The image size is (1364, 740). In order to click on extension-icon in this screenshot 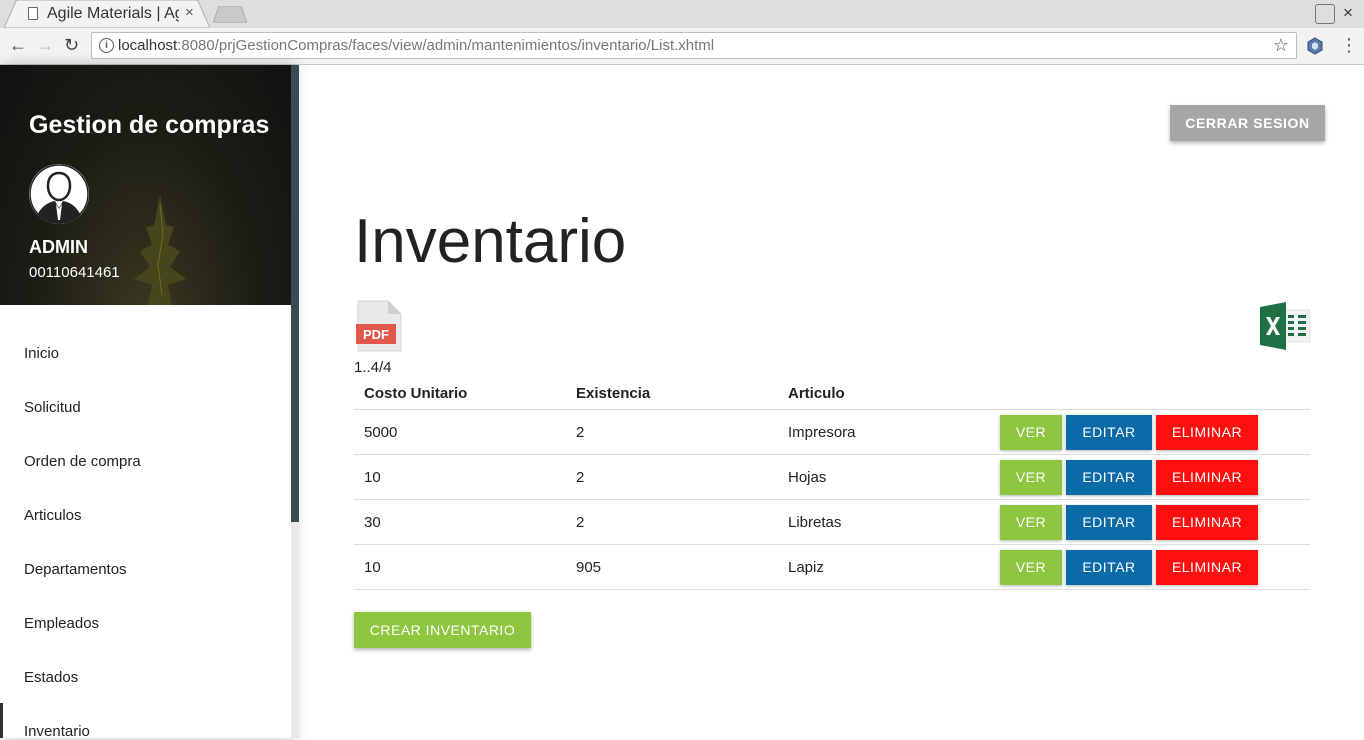, I will do `click(1315, 46)`.